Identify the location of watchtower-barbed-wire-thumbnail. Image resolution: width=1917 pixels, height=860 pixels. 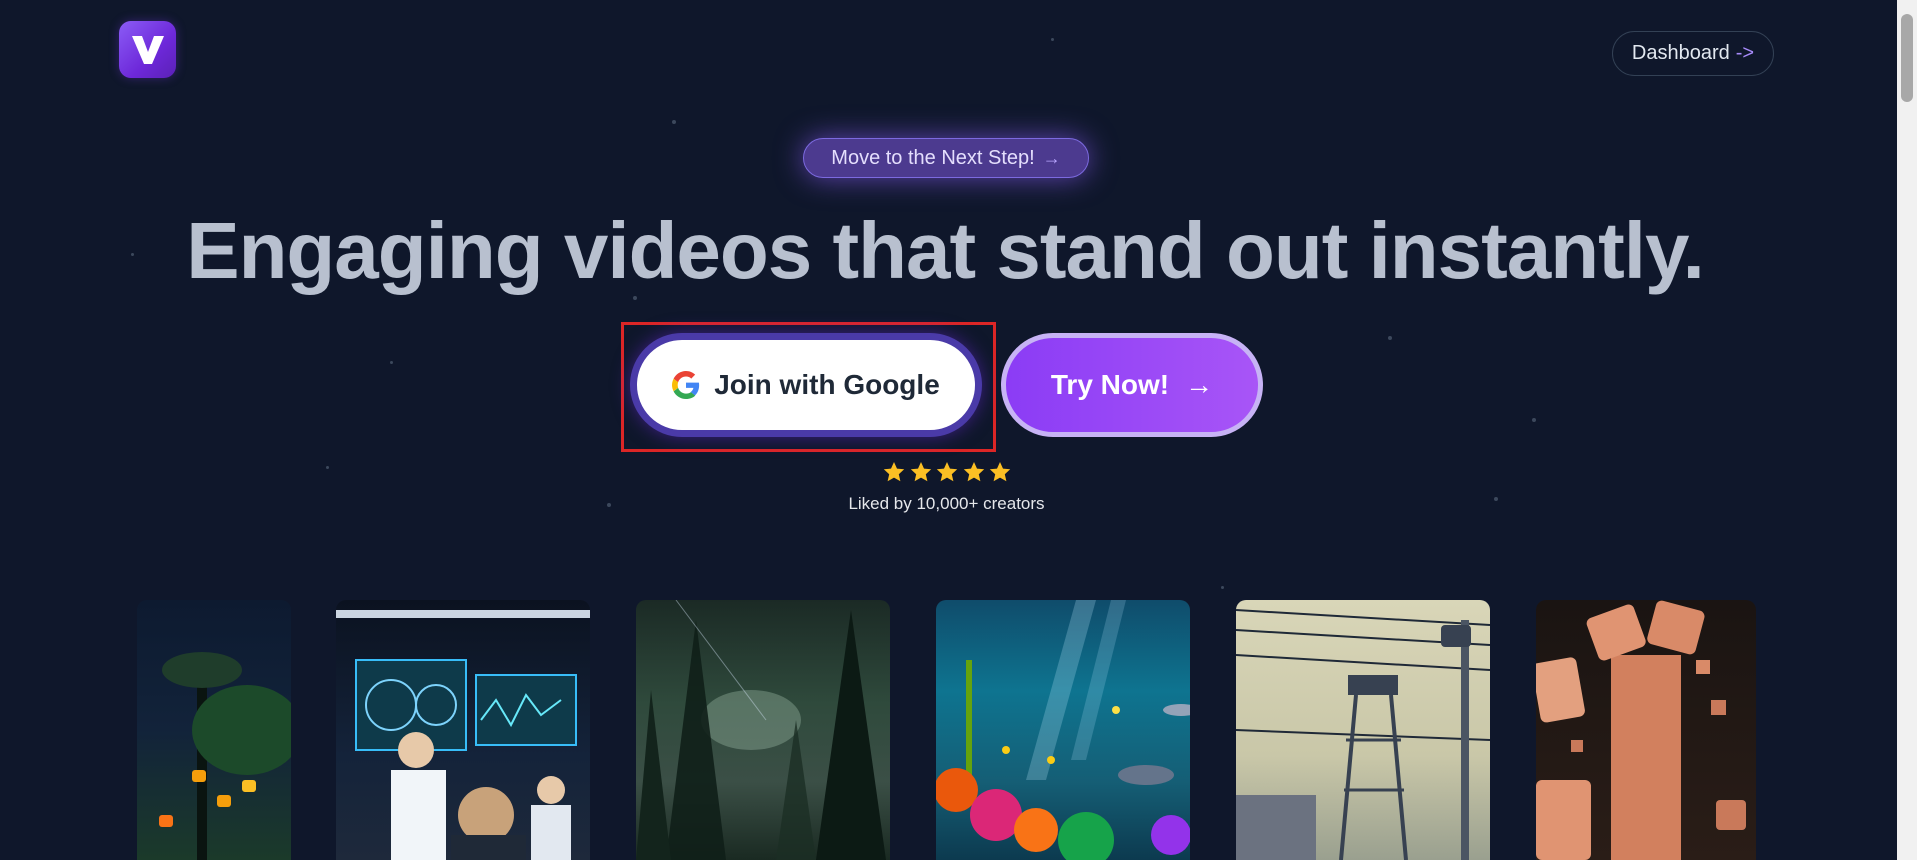
(1363, 730).